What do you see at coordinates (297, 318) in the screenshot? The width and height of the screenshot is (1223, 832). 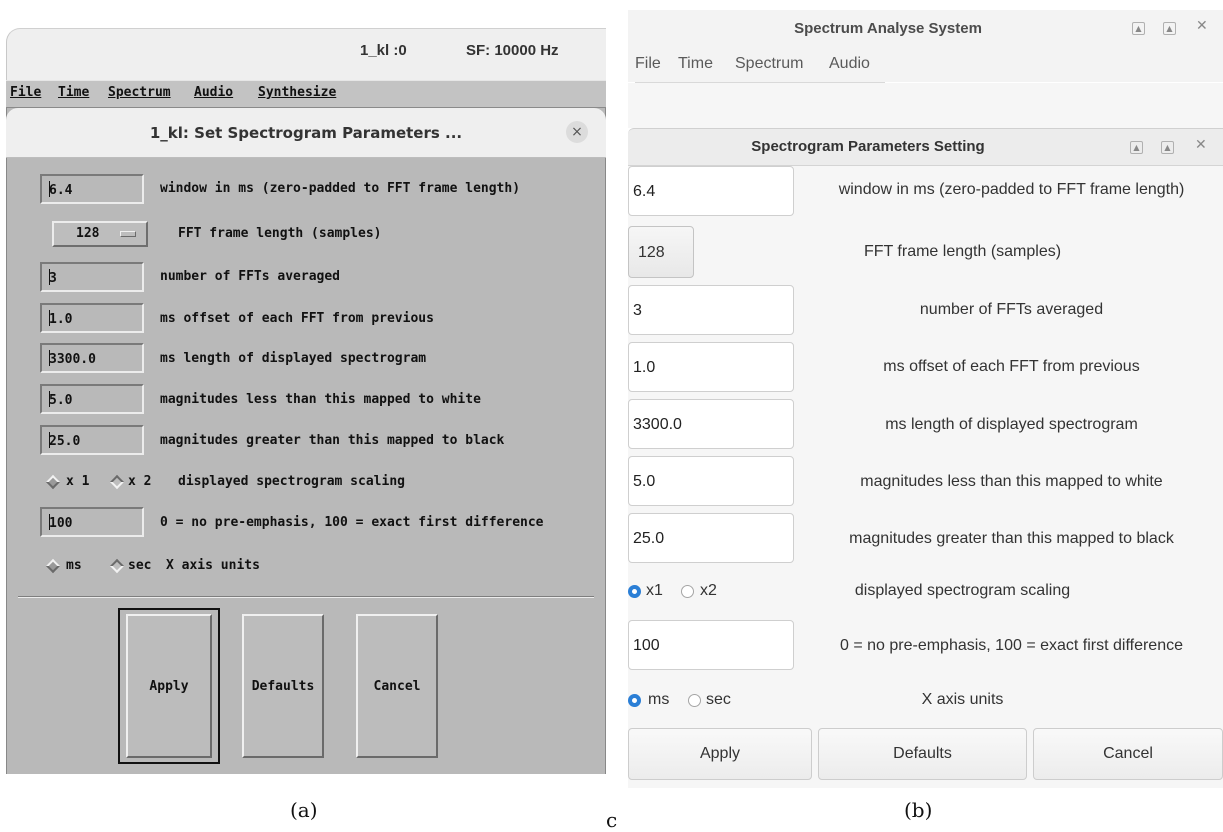 I see `panel-a-offset-label: ms offset of each FFT from previous` at bounding box center [297, 318].